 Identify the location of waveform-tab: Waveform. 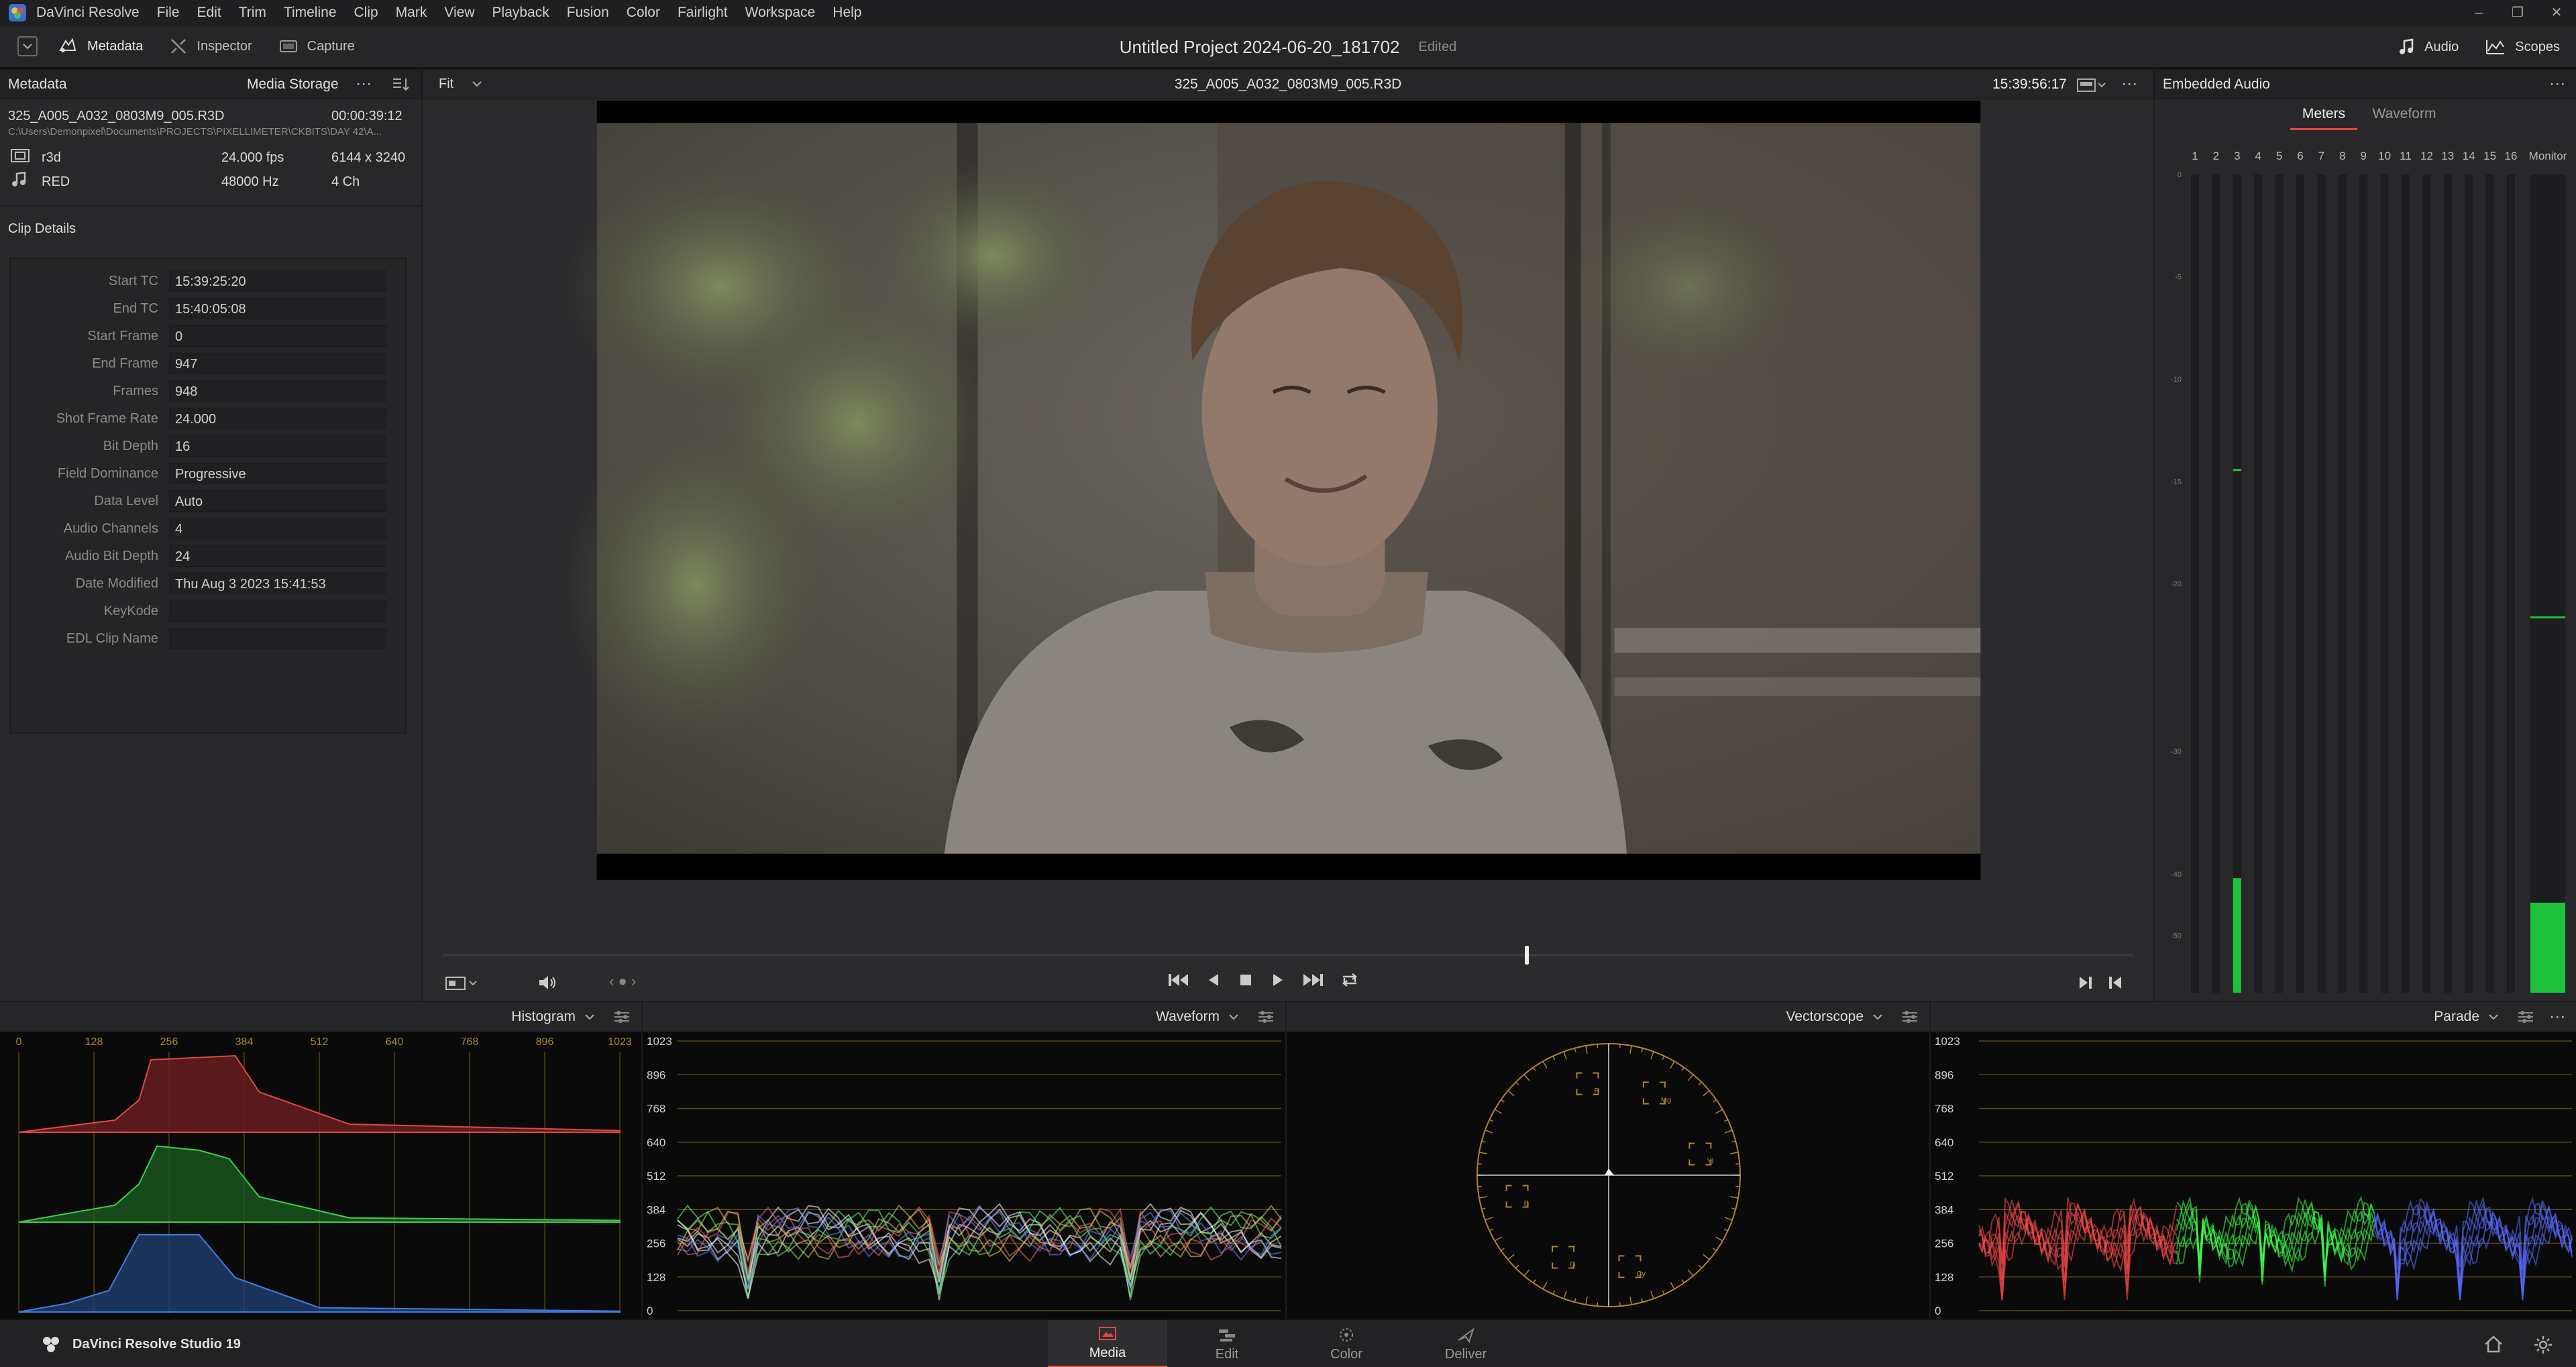
(2404, 114).